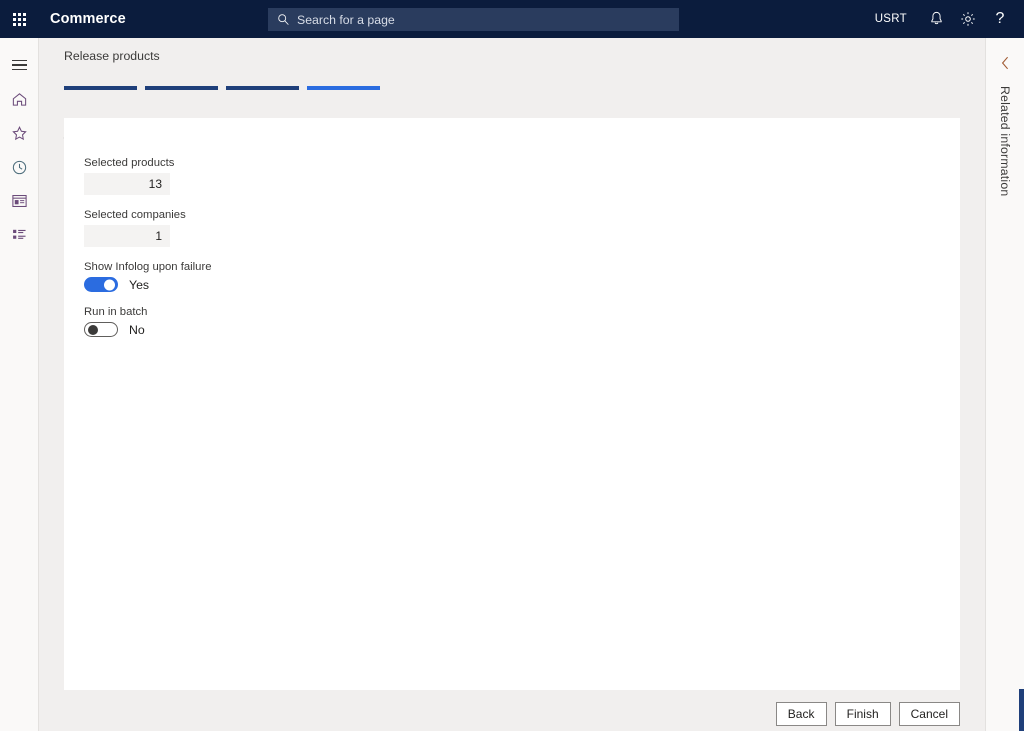 The width and height of the screenshot is (1024, 731). Describe the element at coordinates (512, 713) in the screenshot. I see `wizard-footer: Back Finish Cancel` at that location.